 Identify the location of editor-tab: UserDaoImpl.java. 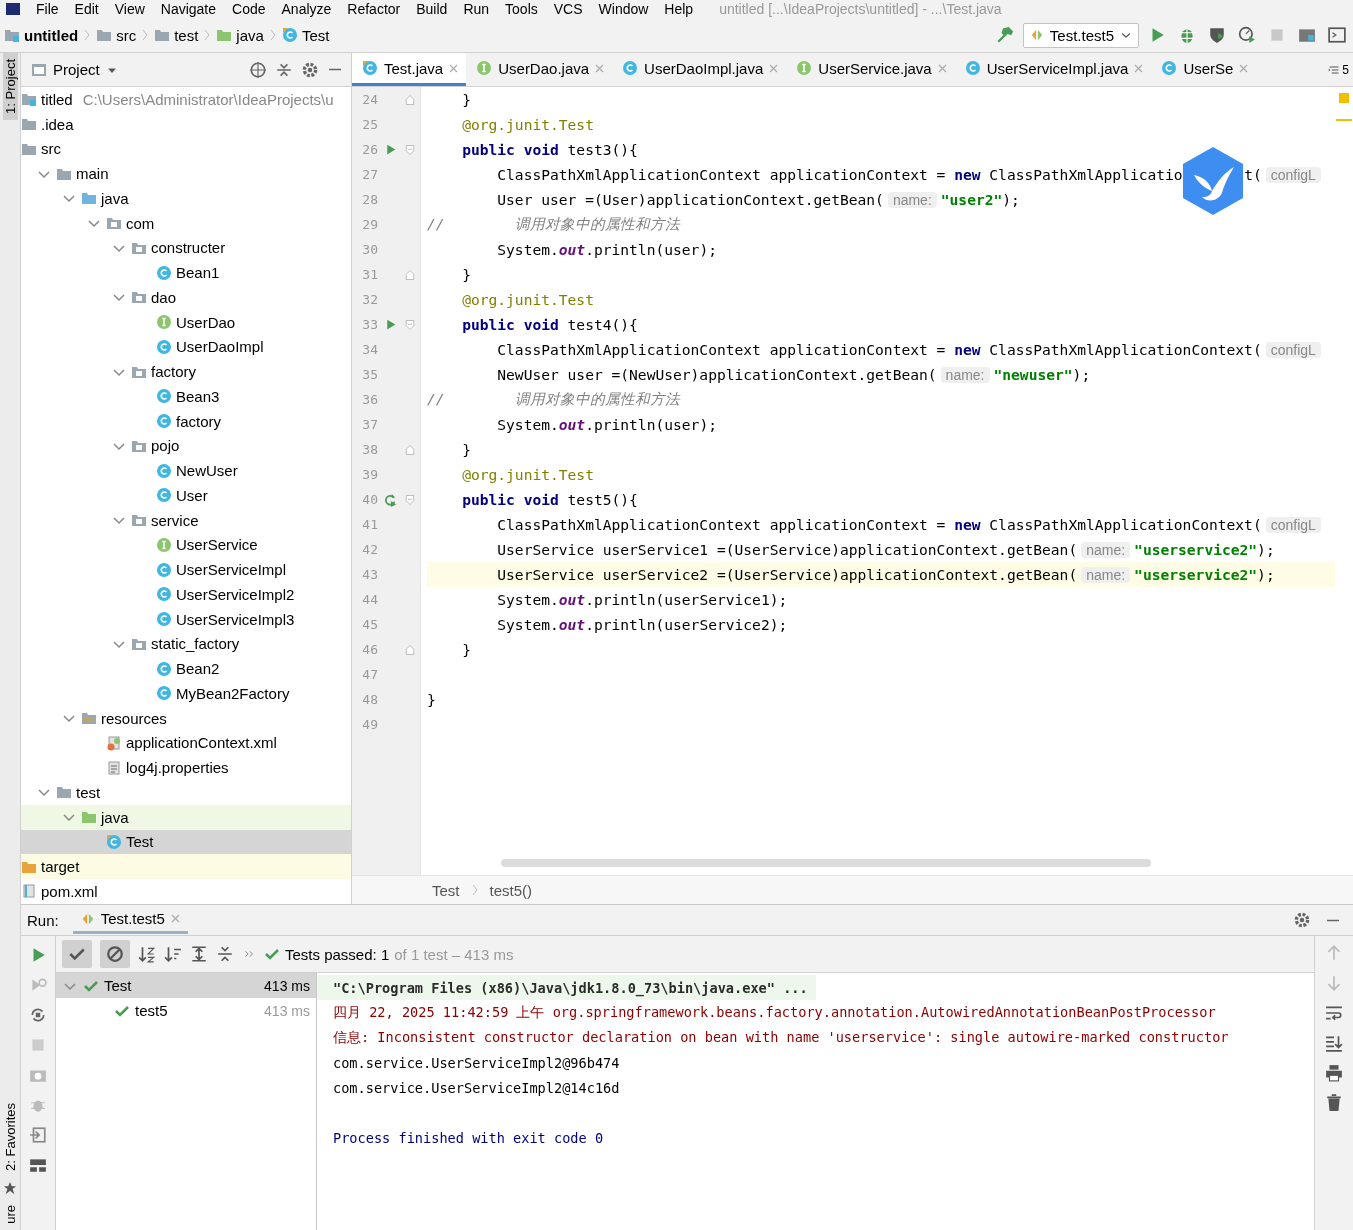
(699, 69).